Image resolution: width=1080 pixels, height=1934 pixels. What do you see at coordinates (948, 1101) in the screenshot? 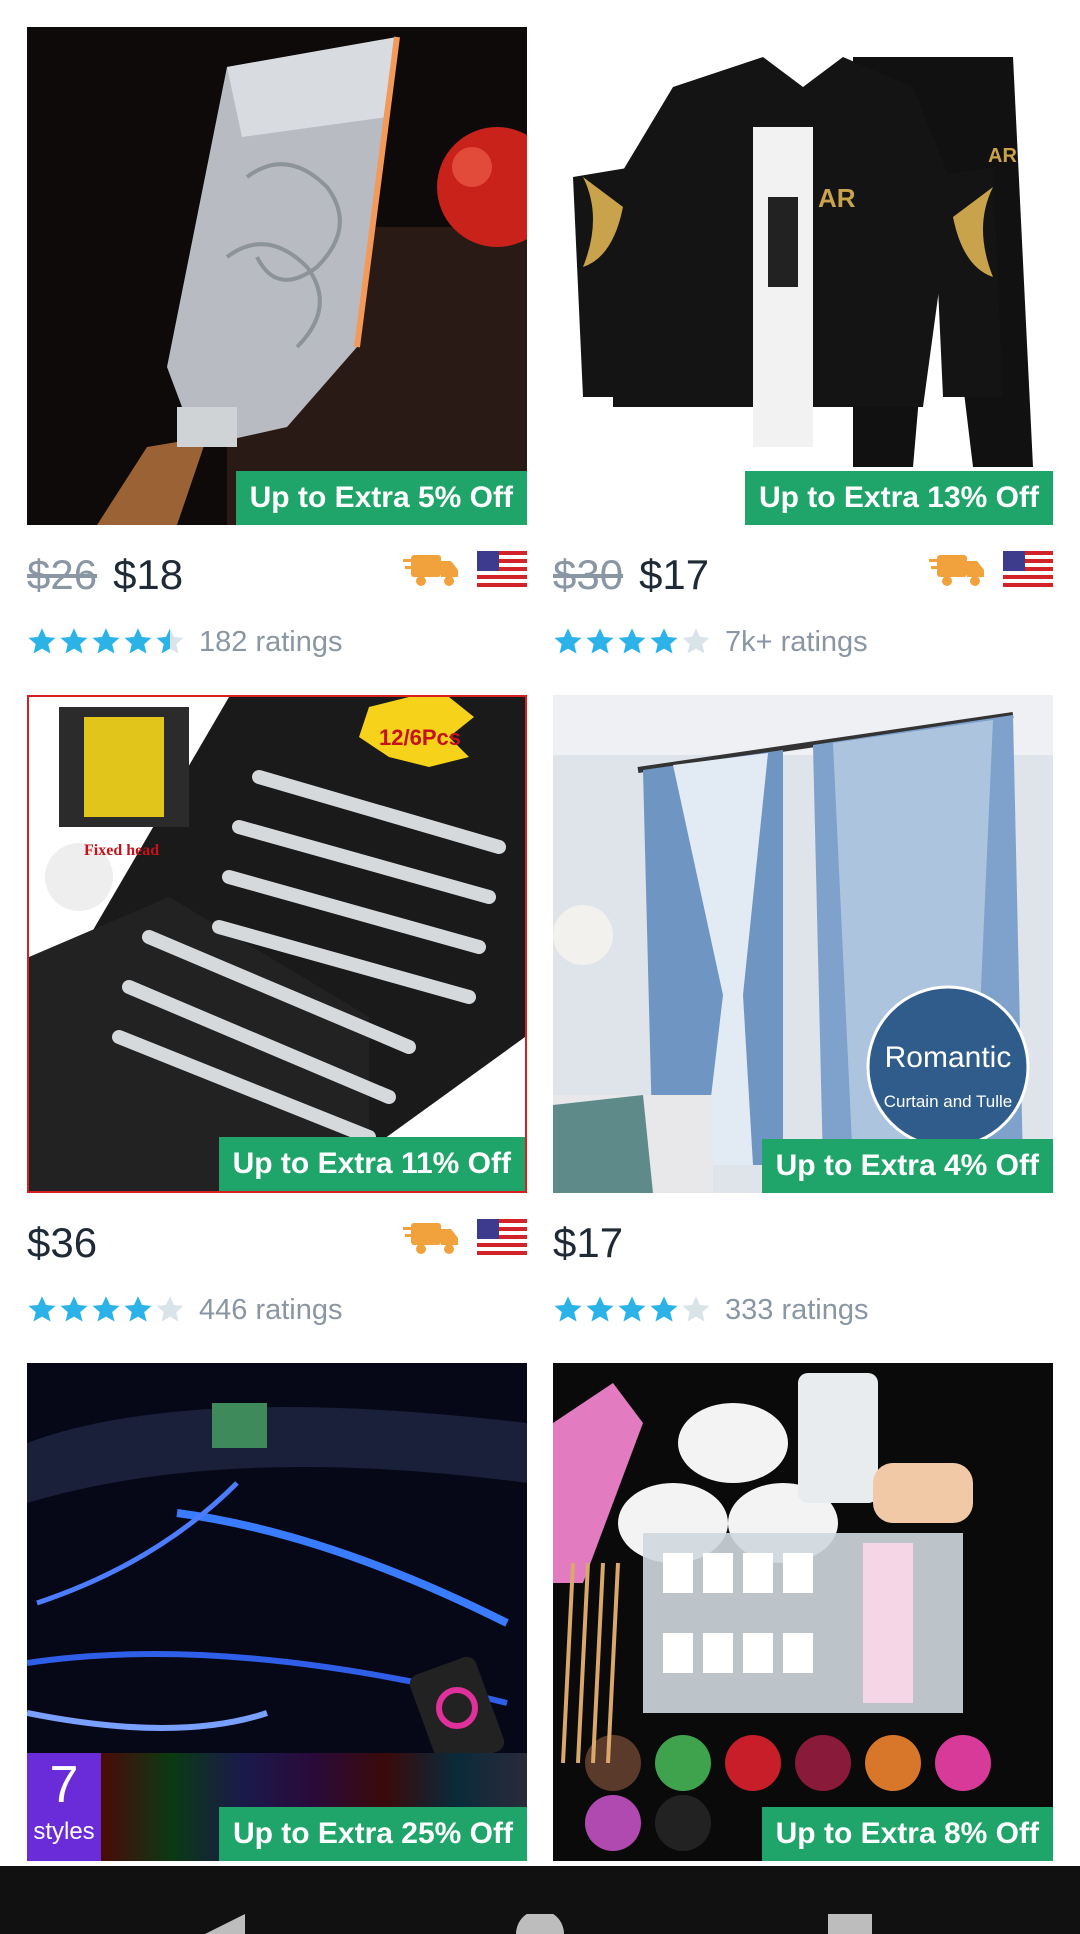
I see `image-subtitle: Curtain and Tulle` at bounding box center [948, 1101].